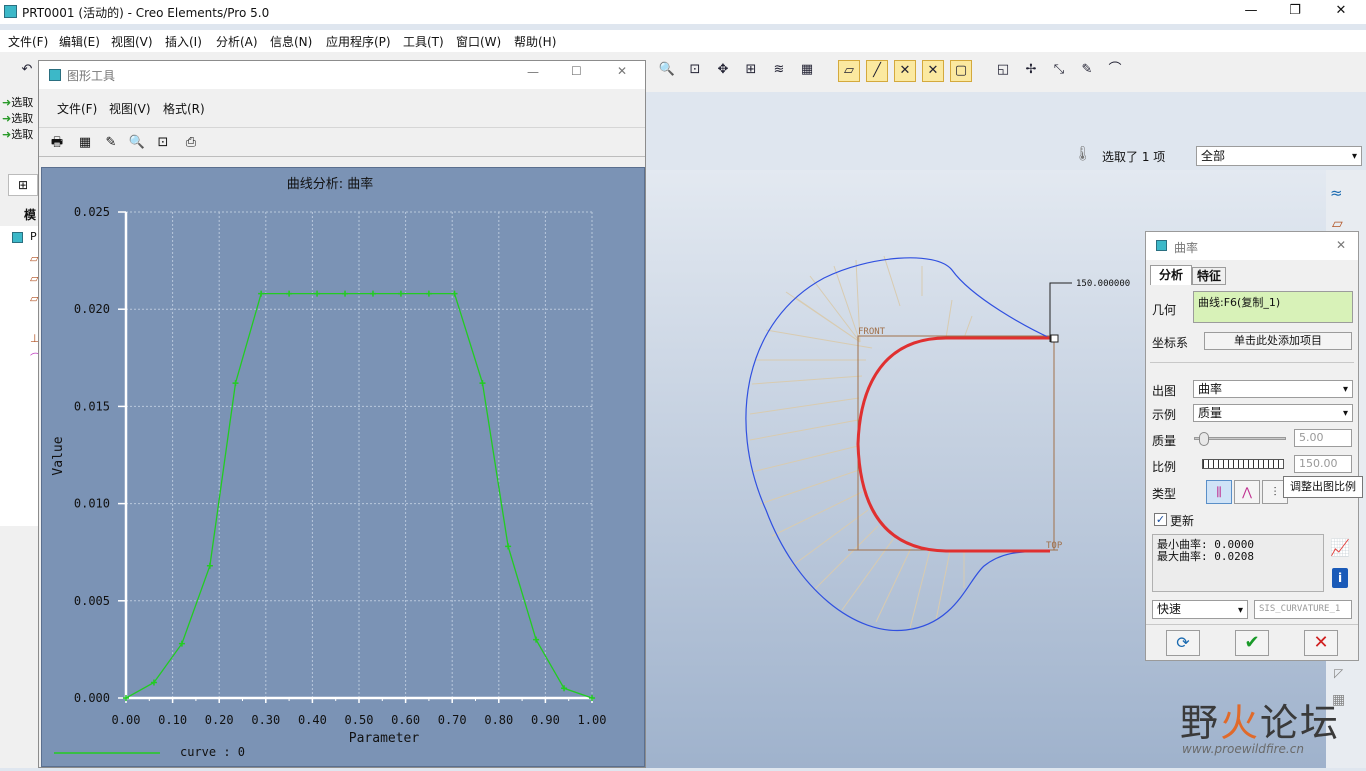  I want to click on repaint-button: ⟳, so click(1183, 643).